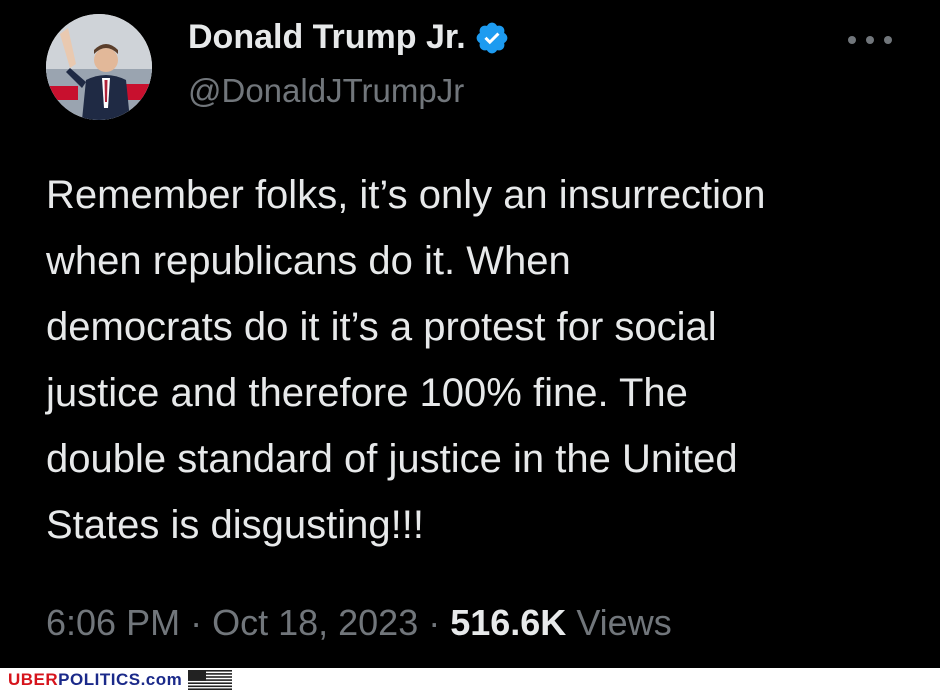 The image size is (940, 692). I want to click on tweet-text-line: when republicans do it. When, so click(308, 261).